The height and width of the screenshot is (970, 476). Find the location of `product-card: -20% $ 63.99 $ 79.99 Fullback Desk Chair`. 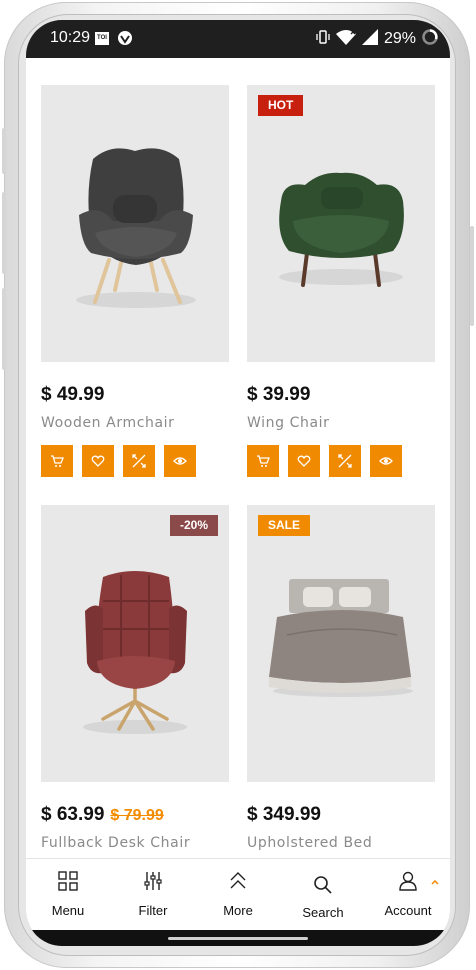

product-card: -20% $ 63.99 $ 79.99 Fullback Desk Chair is located at coordinates (135, 681).